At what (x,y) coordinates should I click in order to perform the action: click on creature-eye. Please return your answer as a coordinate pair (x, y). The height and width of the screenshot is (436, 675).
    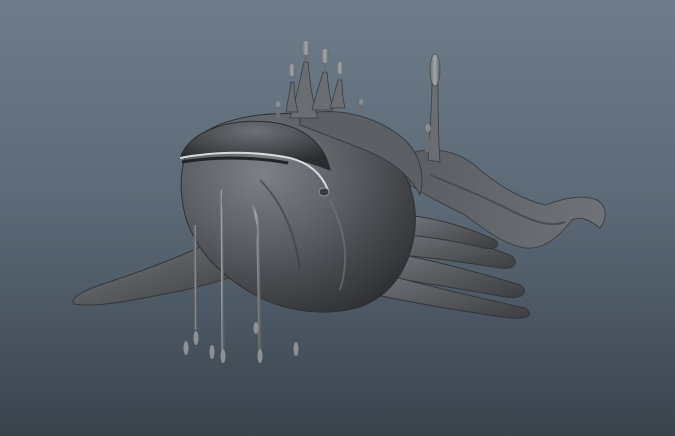
    Looking at the image, I should click on (324, 192).